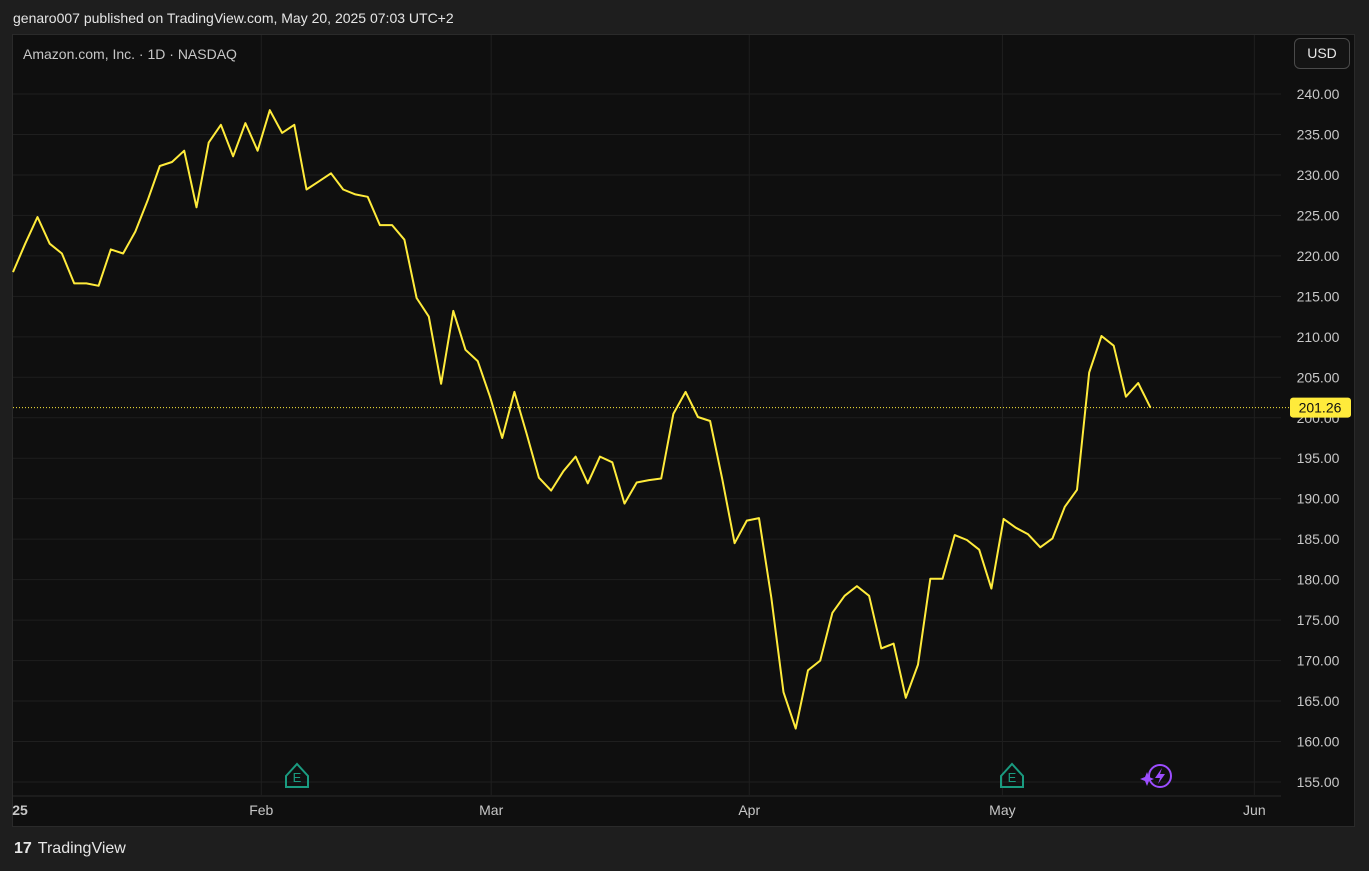 The image size is (1369, 871). Describe the element at coordinates (1318, 782) in the screenshot. I see `y-tick-label: 155.00` at that location.